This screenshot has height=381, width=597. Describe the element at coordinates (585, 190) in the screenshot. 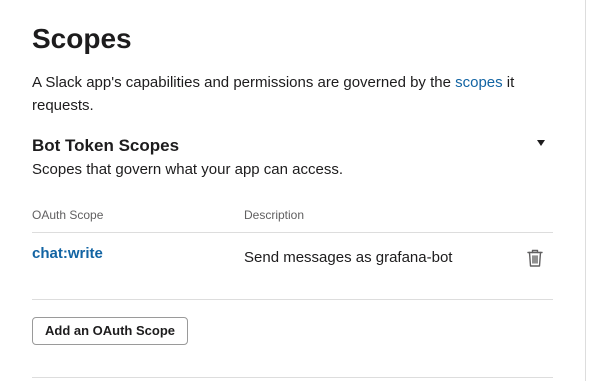

I see `panel-border` at that location.